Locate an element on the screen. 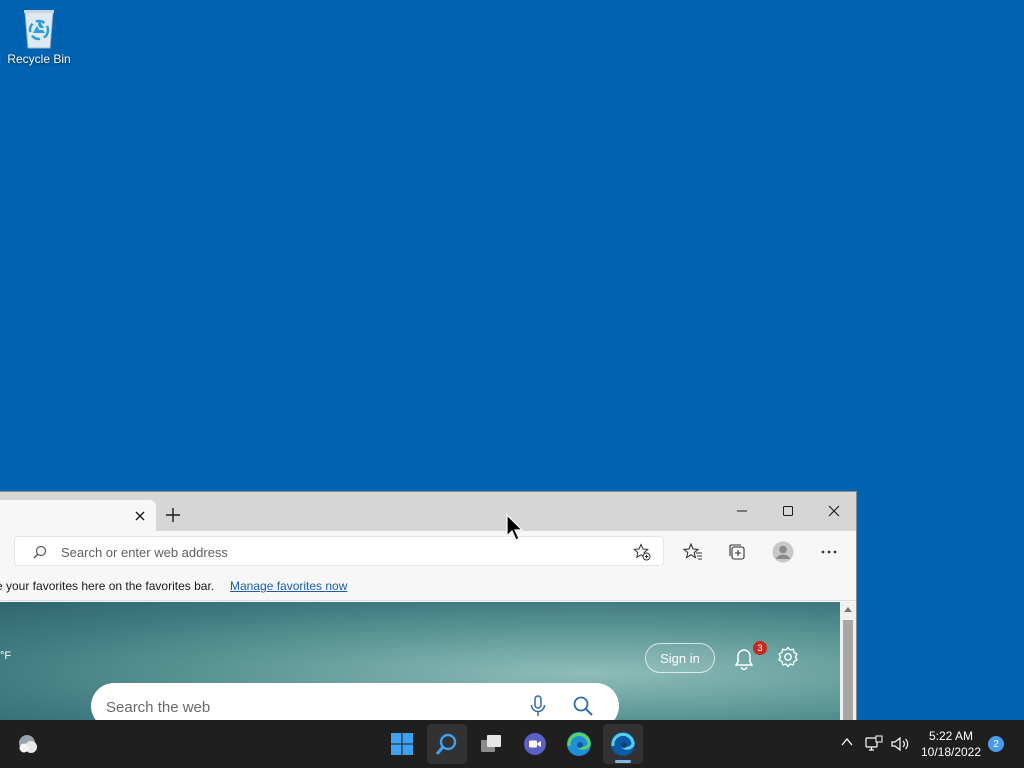  favorites-button is located at coordinates (693, 552).